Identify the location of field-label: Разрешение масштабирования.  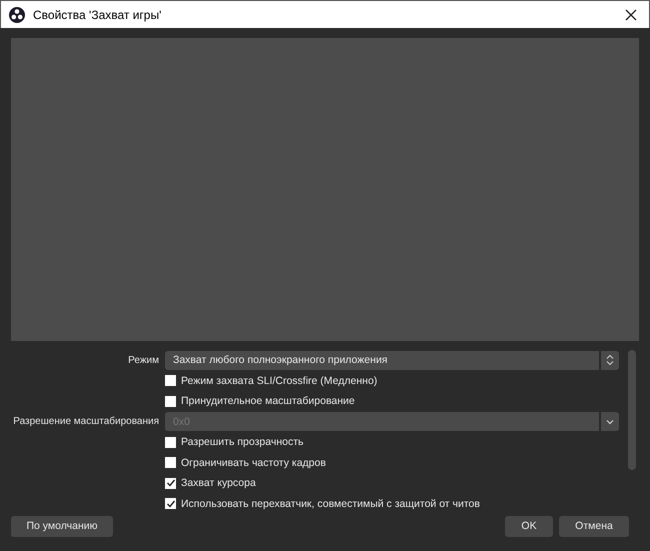
(86, 422).